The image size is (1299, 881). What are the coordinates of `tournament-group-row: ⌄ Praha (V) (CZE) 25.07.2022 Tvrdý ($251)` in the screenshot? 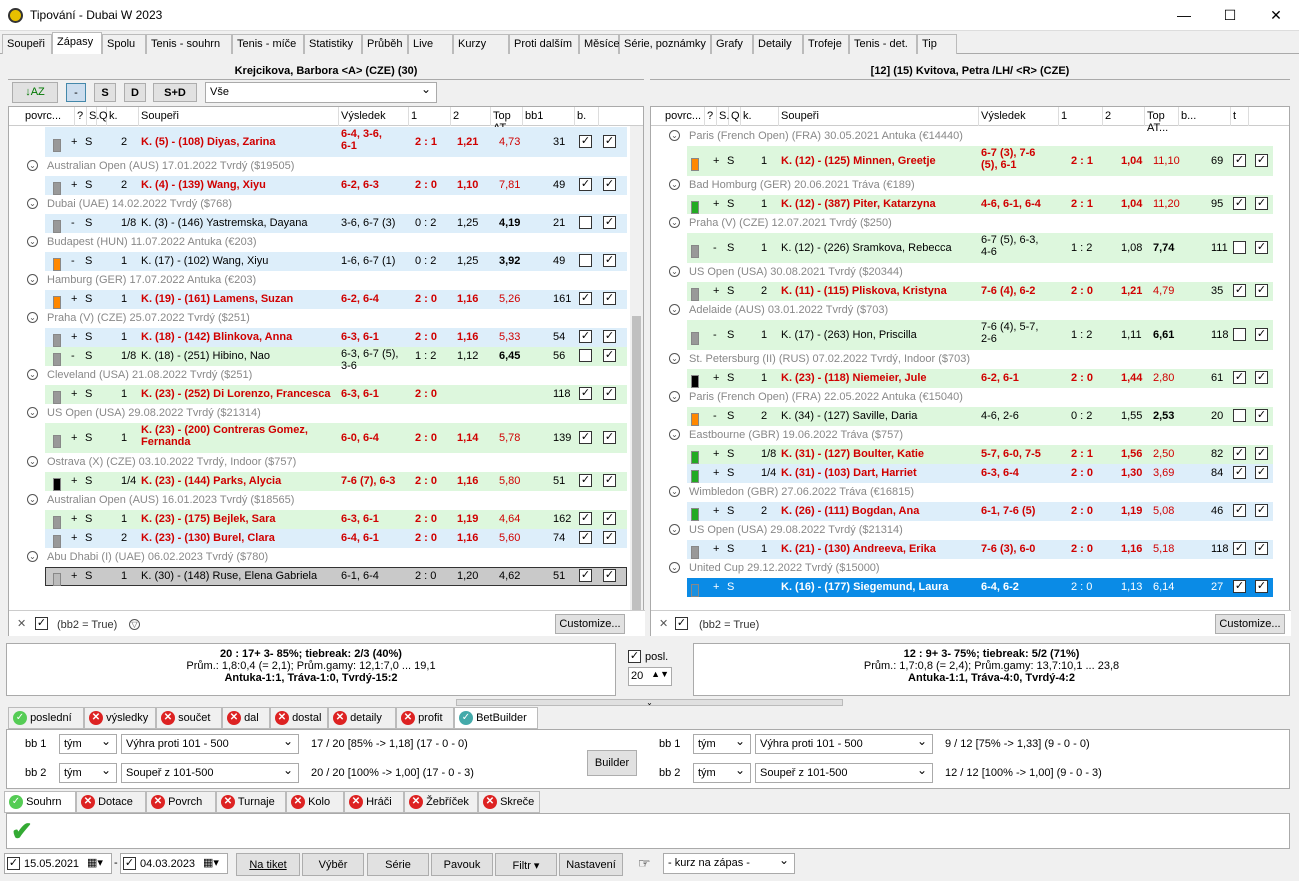 It's located at (327, 318).